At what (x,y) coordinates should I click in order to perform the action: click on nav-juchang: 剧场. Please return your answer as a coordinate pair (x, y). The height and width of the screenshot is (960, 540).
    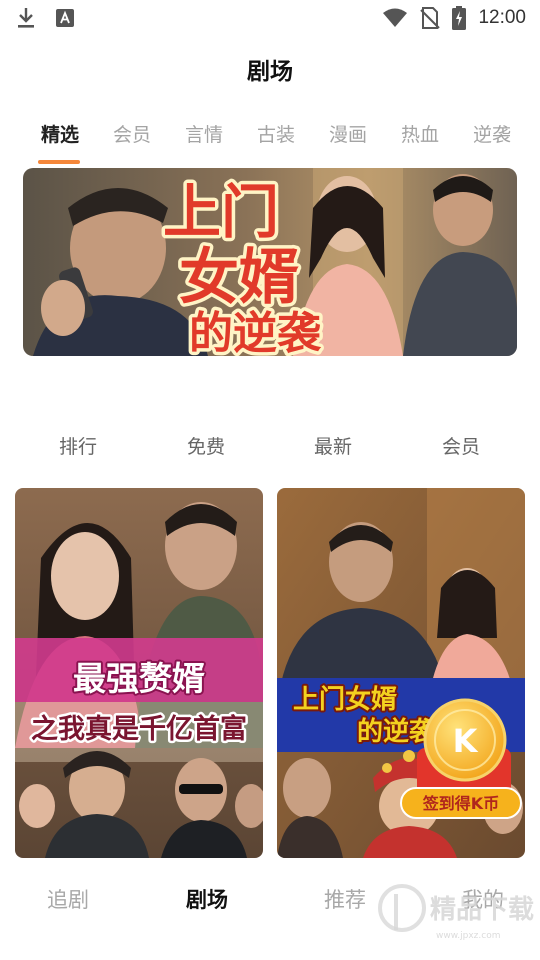
    Looking at the image, I should click on (207, 899).